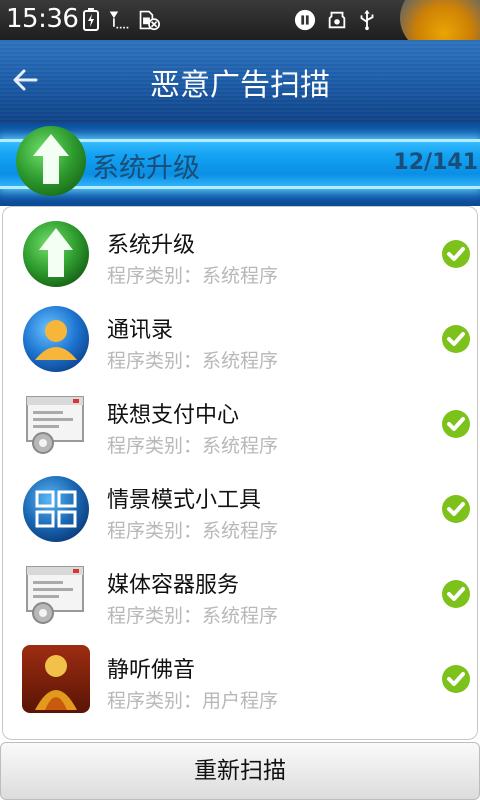 The width and height of the screenshot is (480, 800). What do you see at coordinates (140, 330) in the screenshot?
I see `app-name: 通讯录` at bounding box center [140, 330].